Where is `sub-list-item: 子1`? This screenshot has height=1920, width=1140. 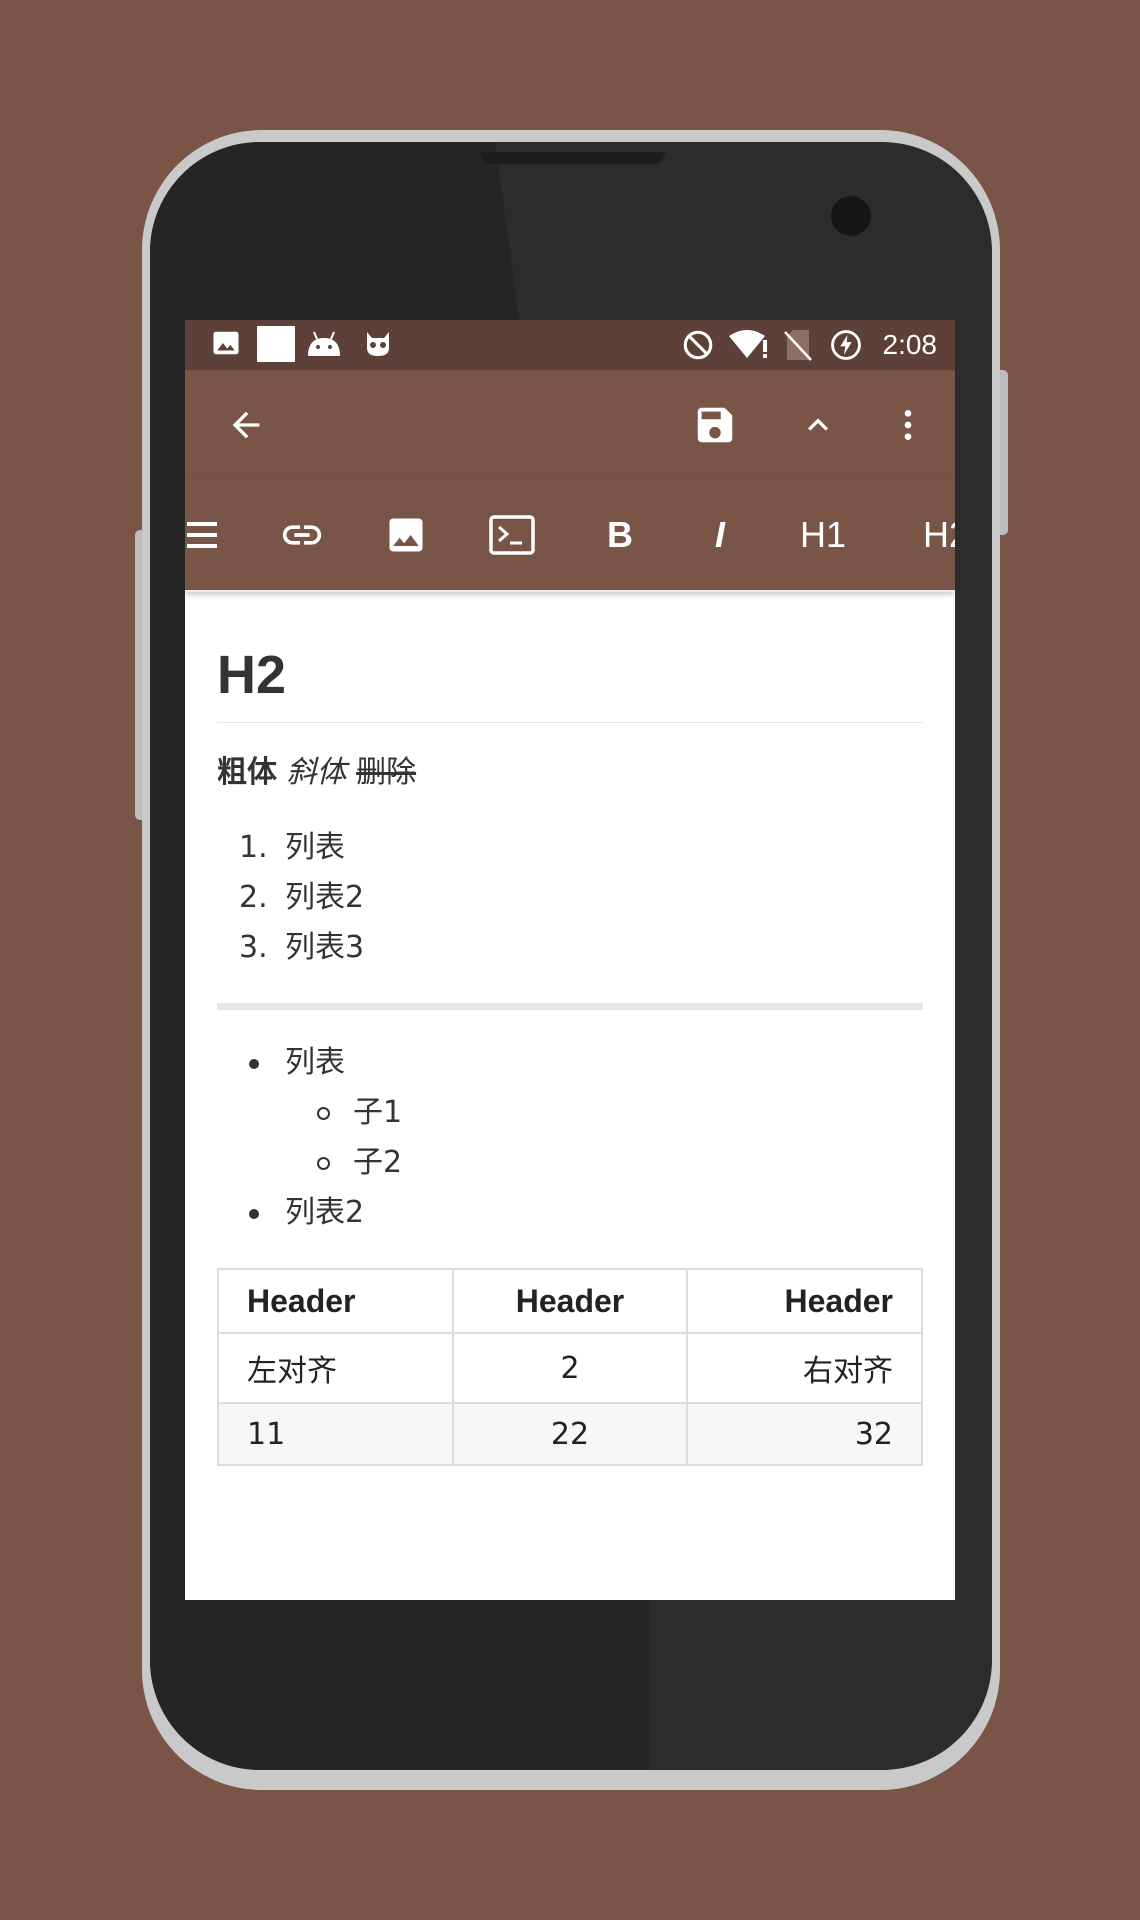
sub-list-item: 子1 is located at coordinates (570, 1113).